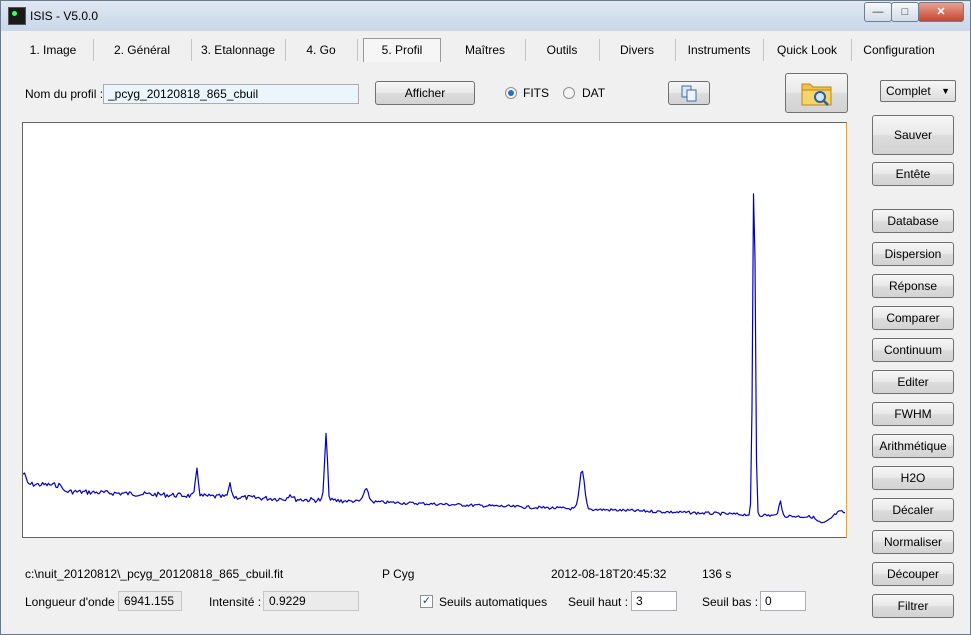 This screenshot has width=971, height=635. I want to click on tab-divers: Divers, so click(637, 50).